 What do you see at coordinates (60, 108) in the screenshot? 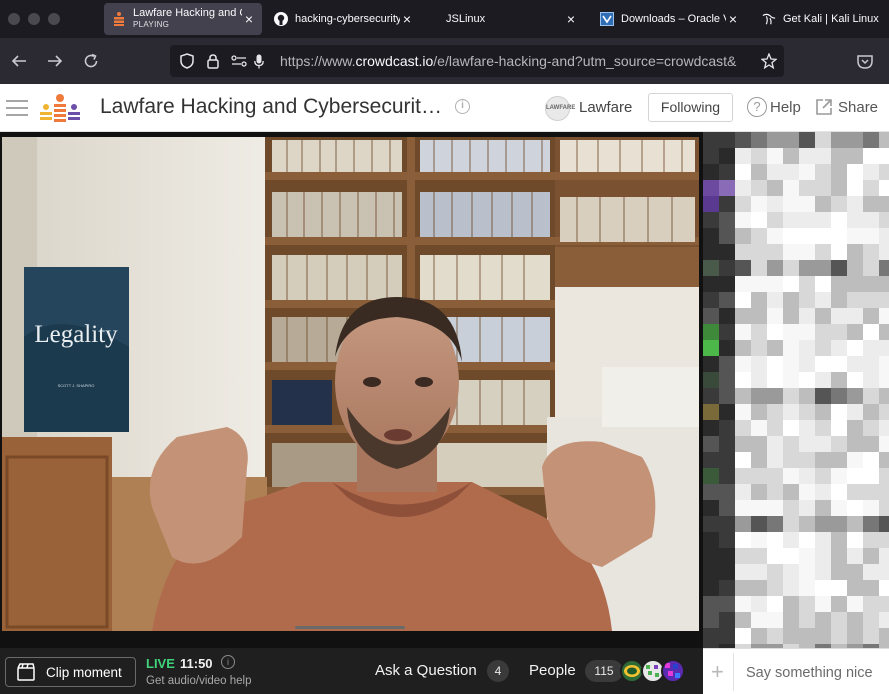
I see `crowdcast-logo` at bounding box center [60, 108].